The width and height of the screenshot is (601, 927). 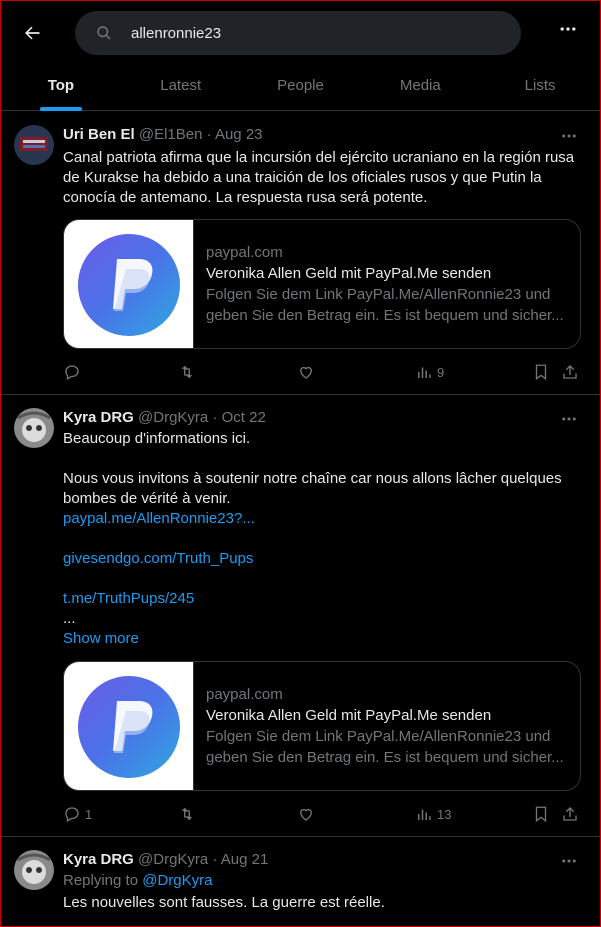 I want to click on search-input: allenronnie23, so click(x=298, y=33).